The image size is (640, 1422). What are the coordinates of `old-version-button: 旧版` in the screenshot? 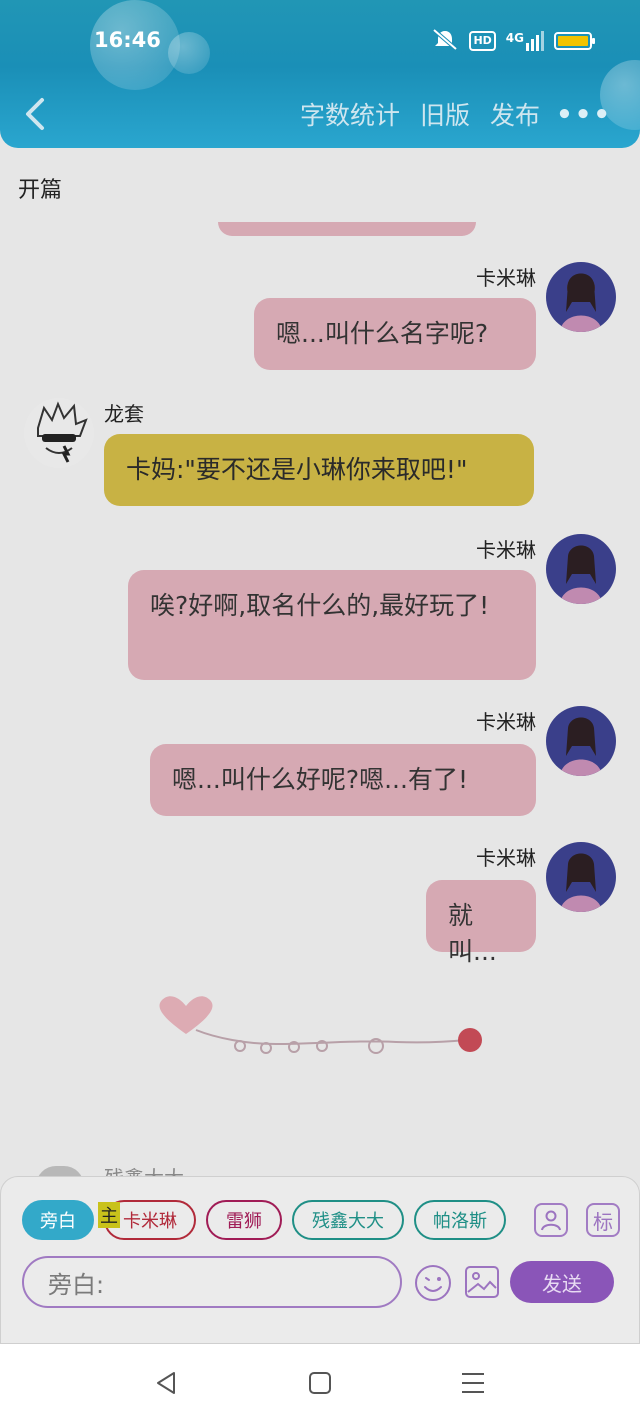 It's located at (445, 114).